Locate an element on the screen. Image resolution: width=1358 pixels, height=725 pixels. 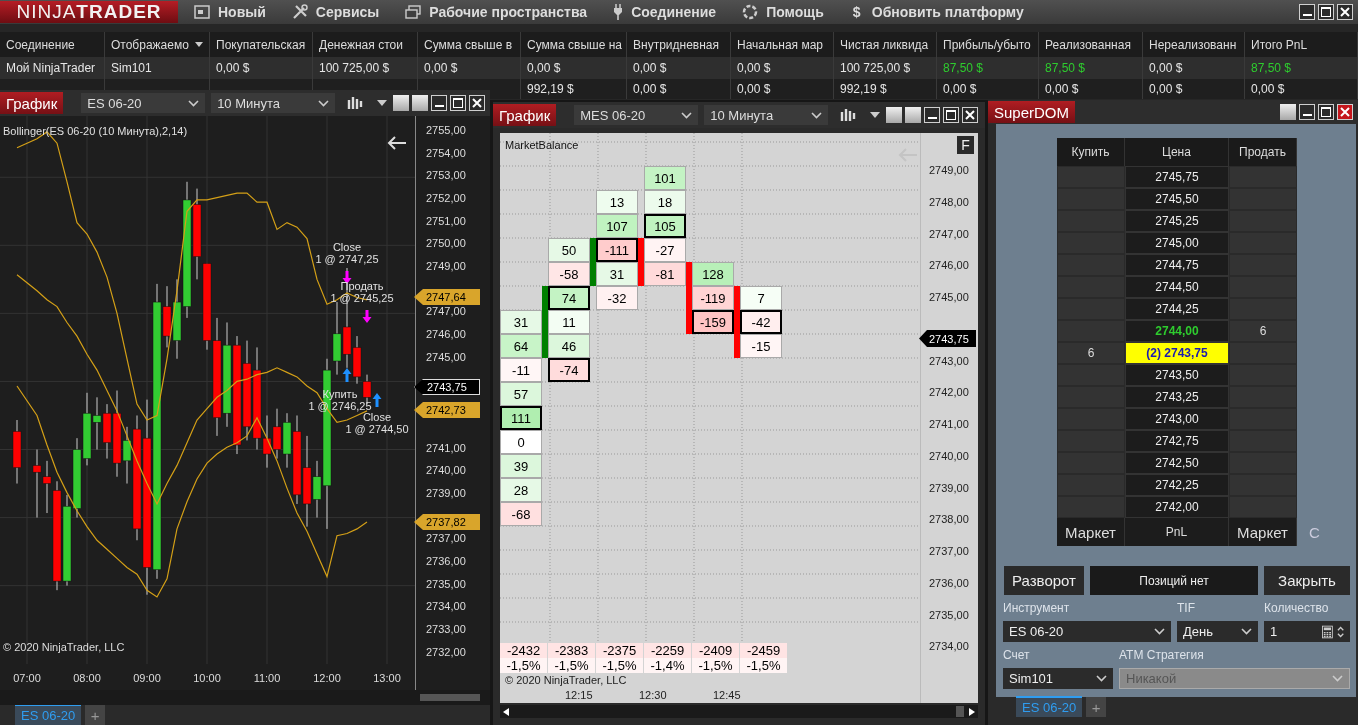
window-title: График is located at coordinates (525, 115).